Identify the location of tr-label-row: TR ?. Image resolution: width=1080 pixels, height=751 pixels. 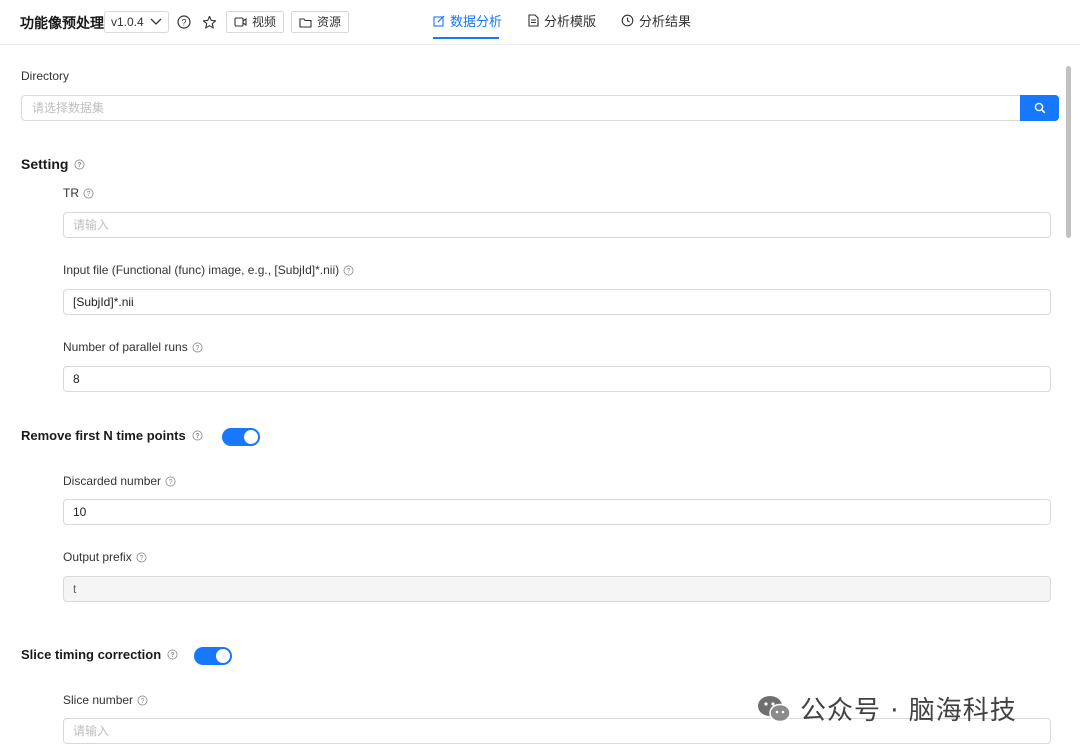
(78, 193).